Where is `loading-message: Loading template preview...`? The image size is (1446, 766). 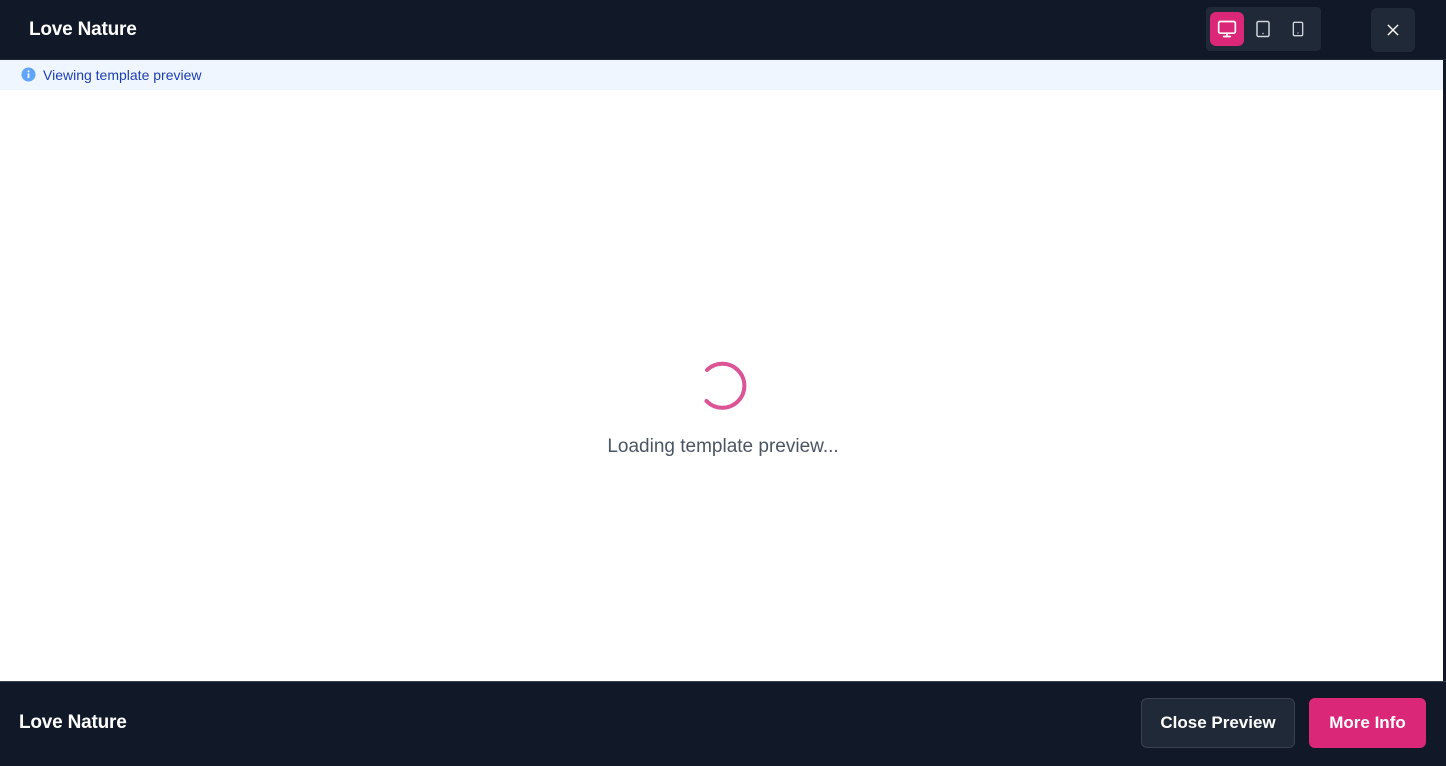
loading-message: Loading template preview... is located at coordinates (723, 446).